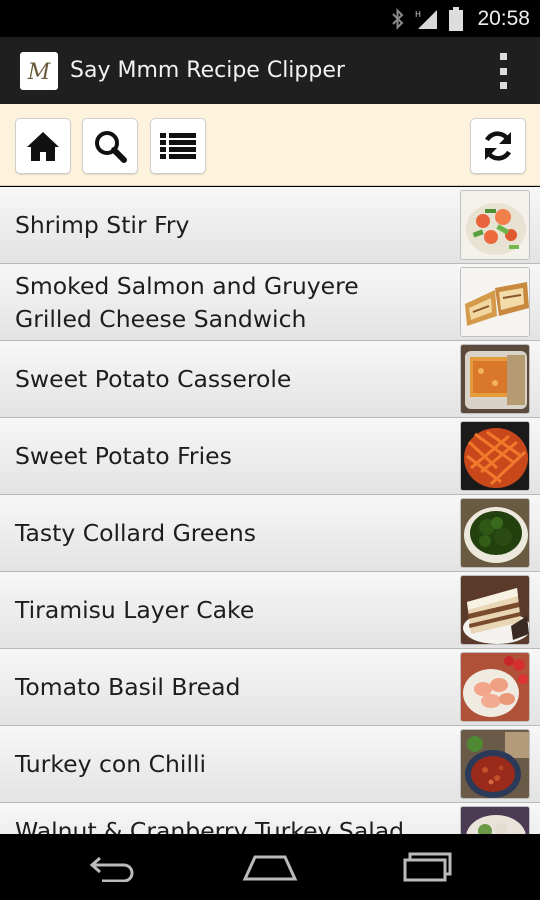  Describe the element at coordinates (270, 687) in the screenshot. I see `recipe-row: Tomato Basil Bread` at that location.